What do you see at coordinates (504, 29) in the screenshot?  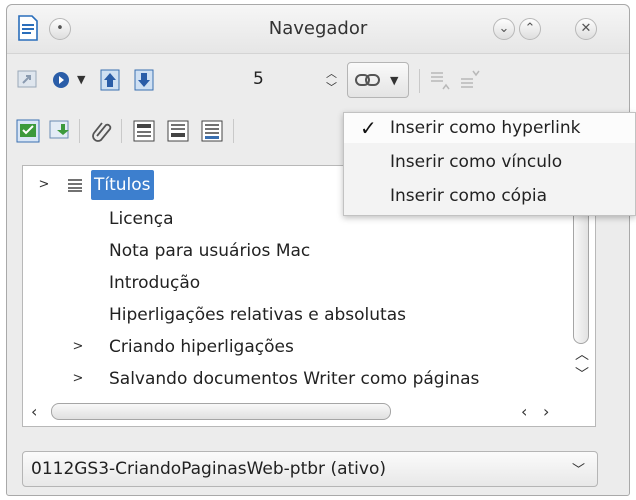 I see `minimize-button: ⌄` at bounding box center [504, 29].